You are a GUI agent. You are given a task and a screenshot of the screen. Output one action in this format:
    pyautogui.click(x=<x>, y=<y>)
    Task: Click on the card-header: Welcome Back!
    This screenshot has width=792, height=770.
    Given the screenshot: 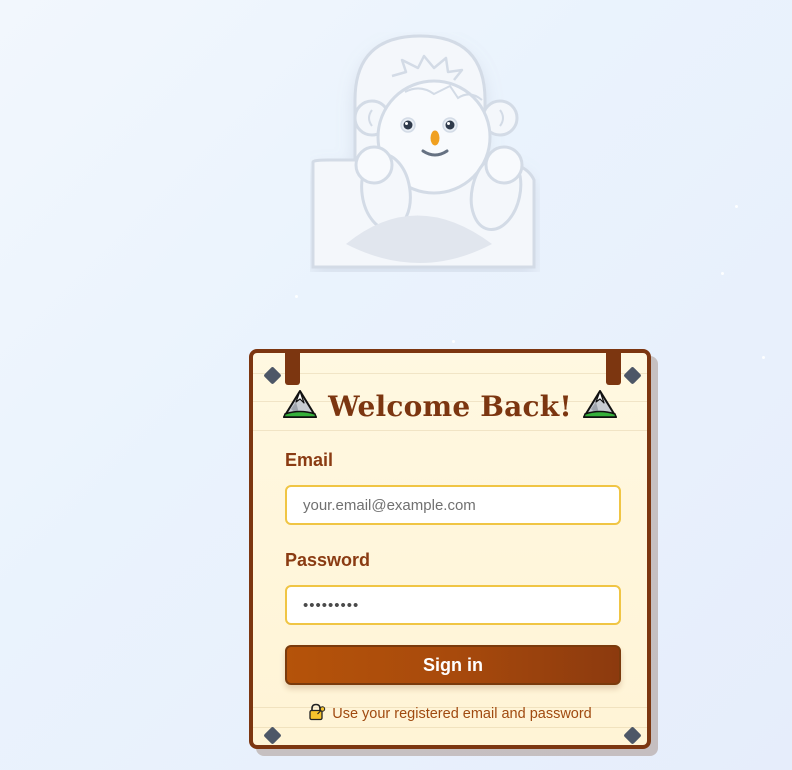 What is the action you would take?
    pyautogui.click(x=450, y=406)
    